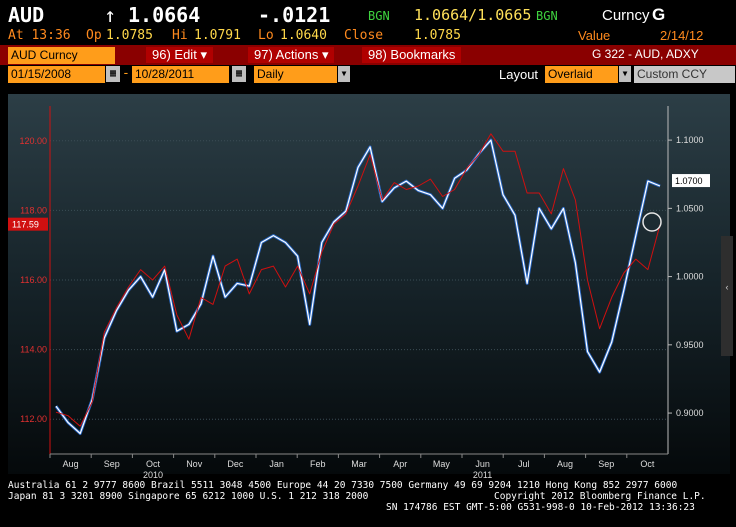 The width and height of the screenshot is (736, 527). What do you see at coordinates (180, 74) in the screenshot?
I see `end-date-input: 10/28/2011` at bounding box center [180, 74].